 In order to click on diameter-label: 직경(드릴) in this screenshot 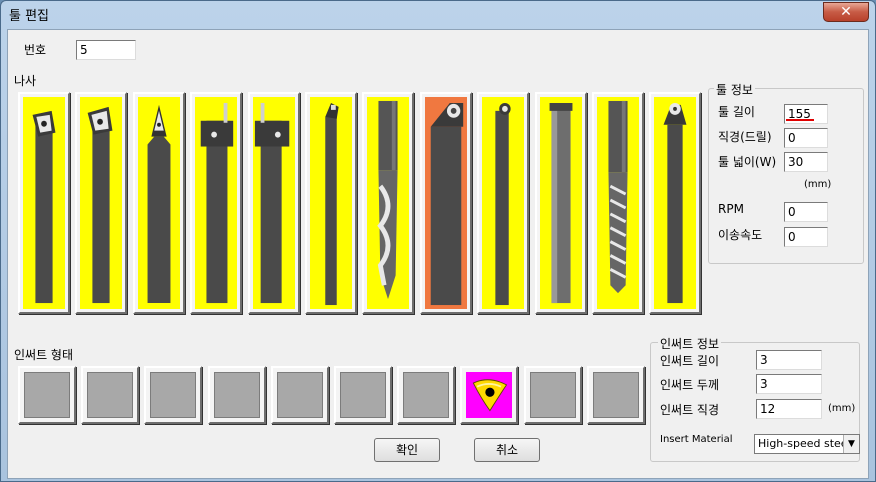, I will do `click(745, 137)`.